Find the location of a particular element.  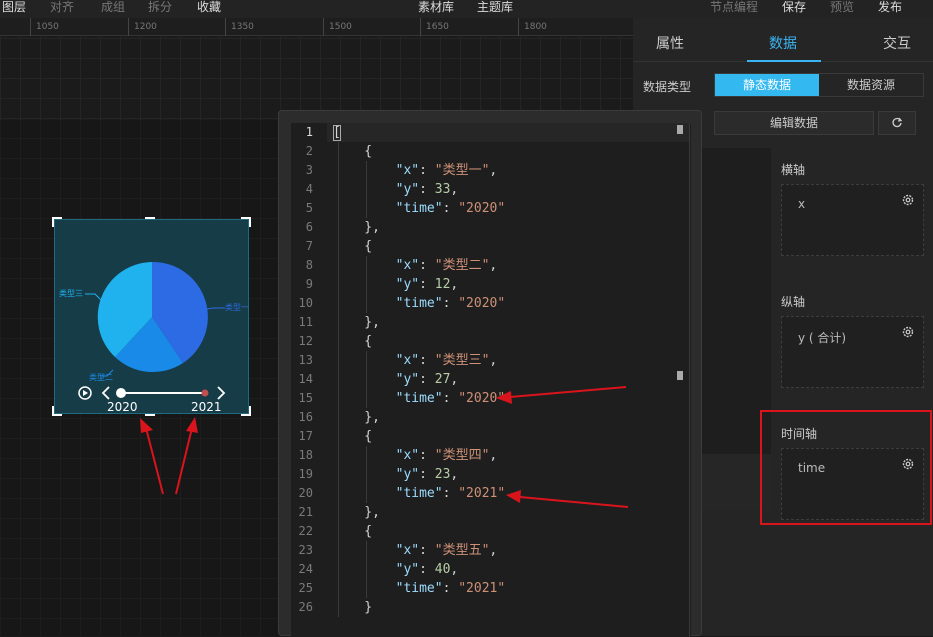

code-text: "time": "2021" is located at coordinates (419, 588).